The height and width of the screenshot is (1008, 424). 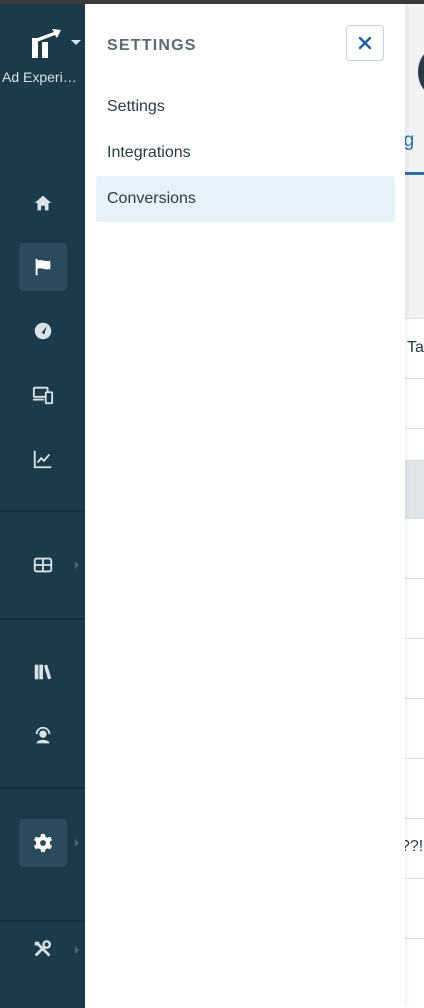 What do you see at coordinates (245, 107) in the screenshot?
I see `menu-item-settings: Settings` at bounding box center [245, 107].